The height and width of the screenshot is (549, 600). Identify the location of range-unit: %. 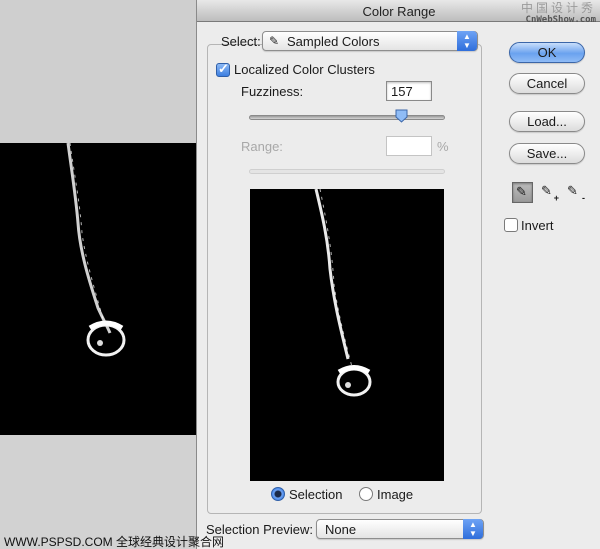
(443, 146).